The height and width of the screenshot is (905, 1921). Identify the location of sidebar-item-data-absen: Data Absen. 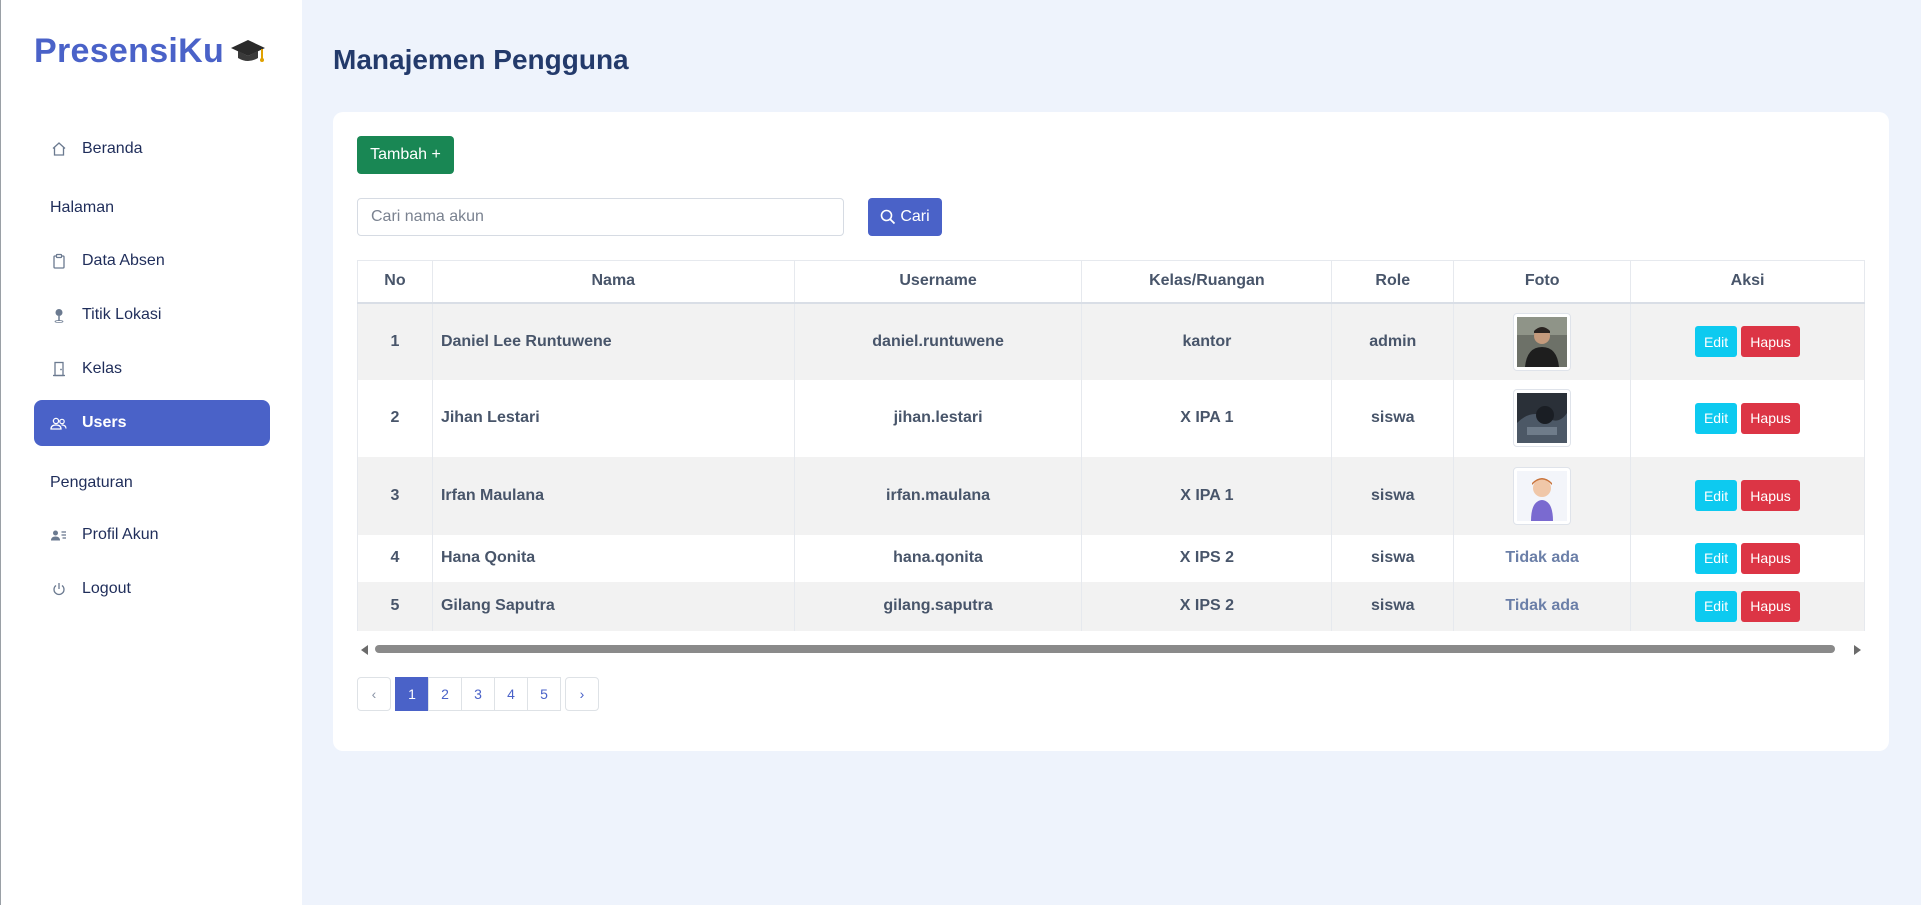
(152, 261).